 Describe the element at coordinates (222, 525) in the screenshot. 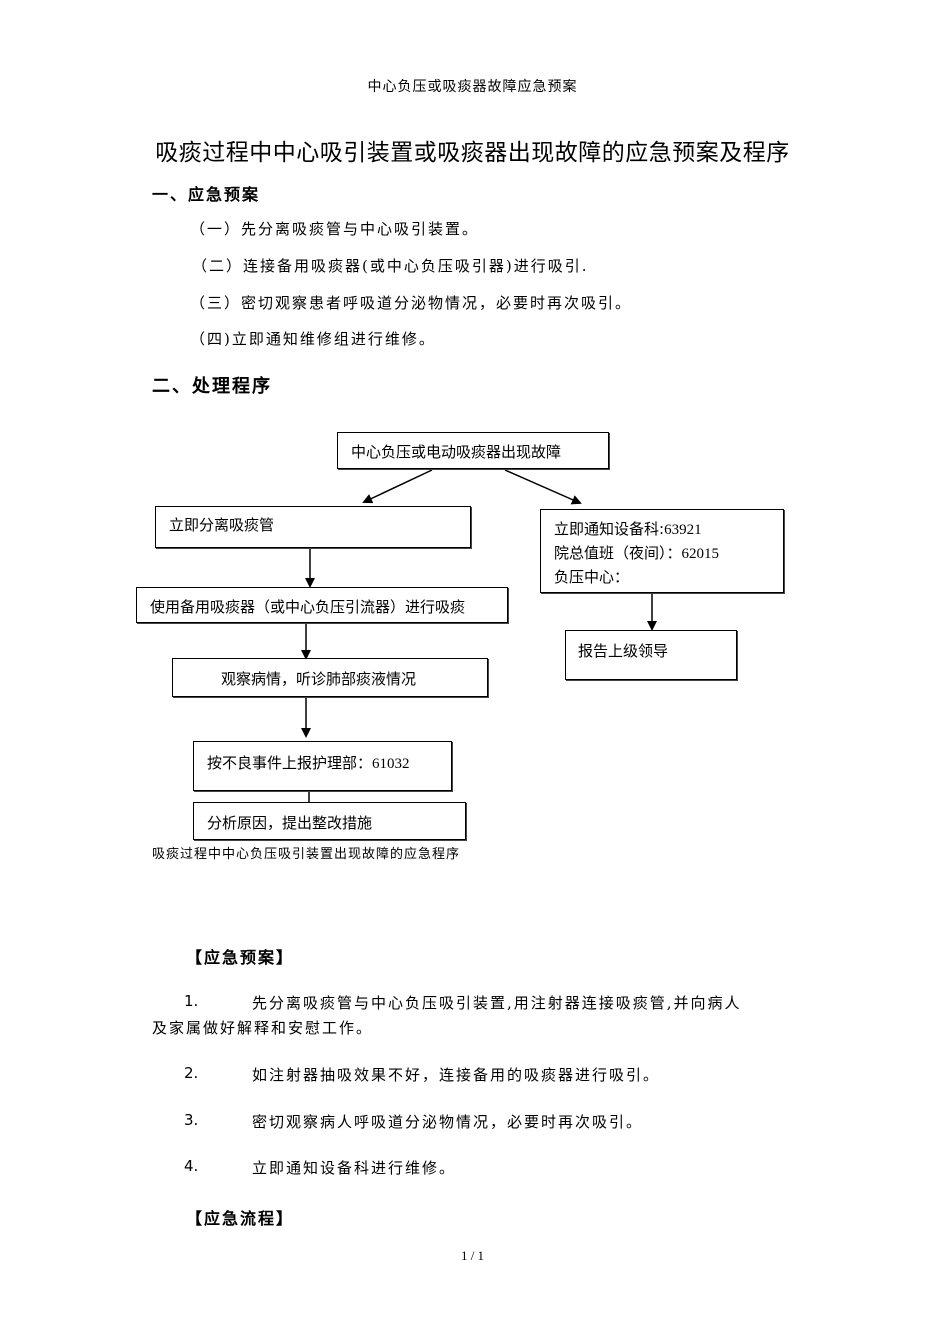

I see `flow-box-disconnect-text: 立即分离吸痰管` at that location.